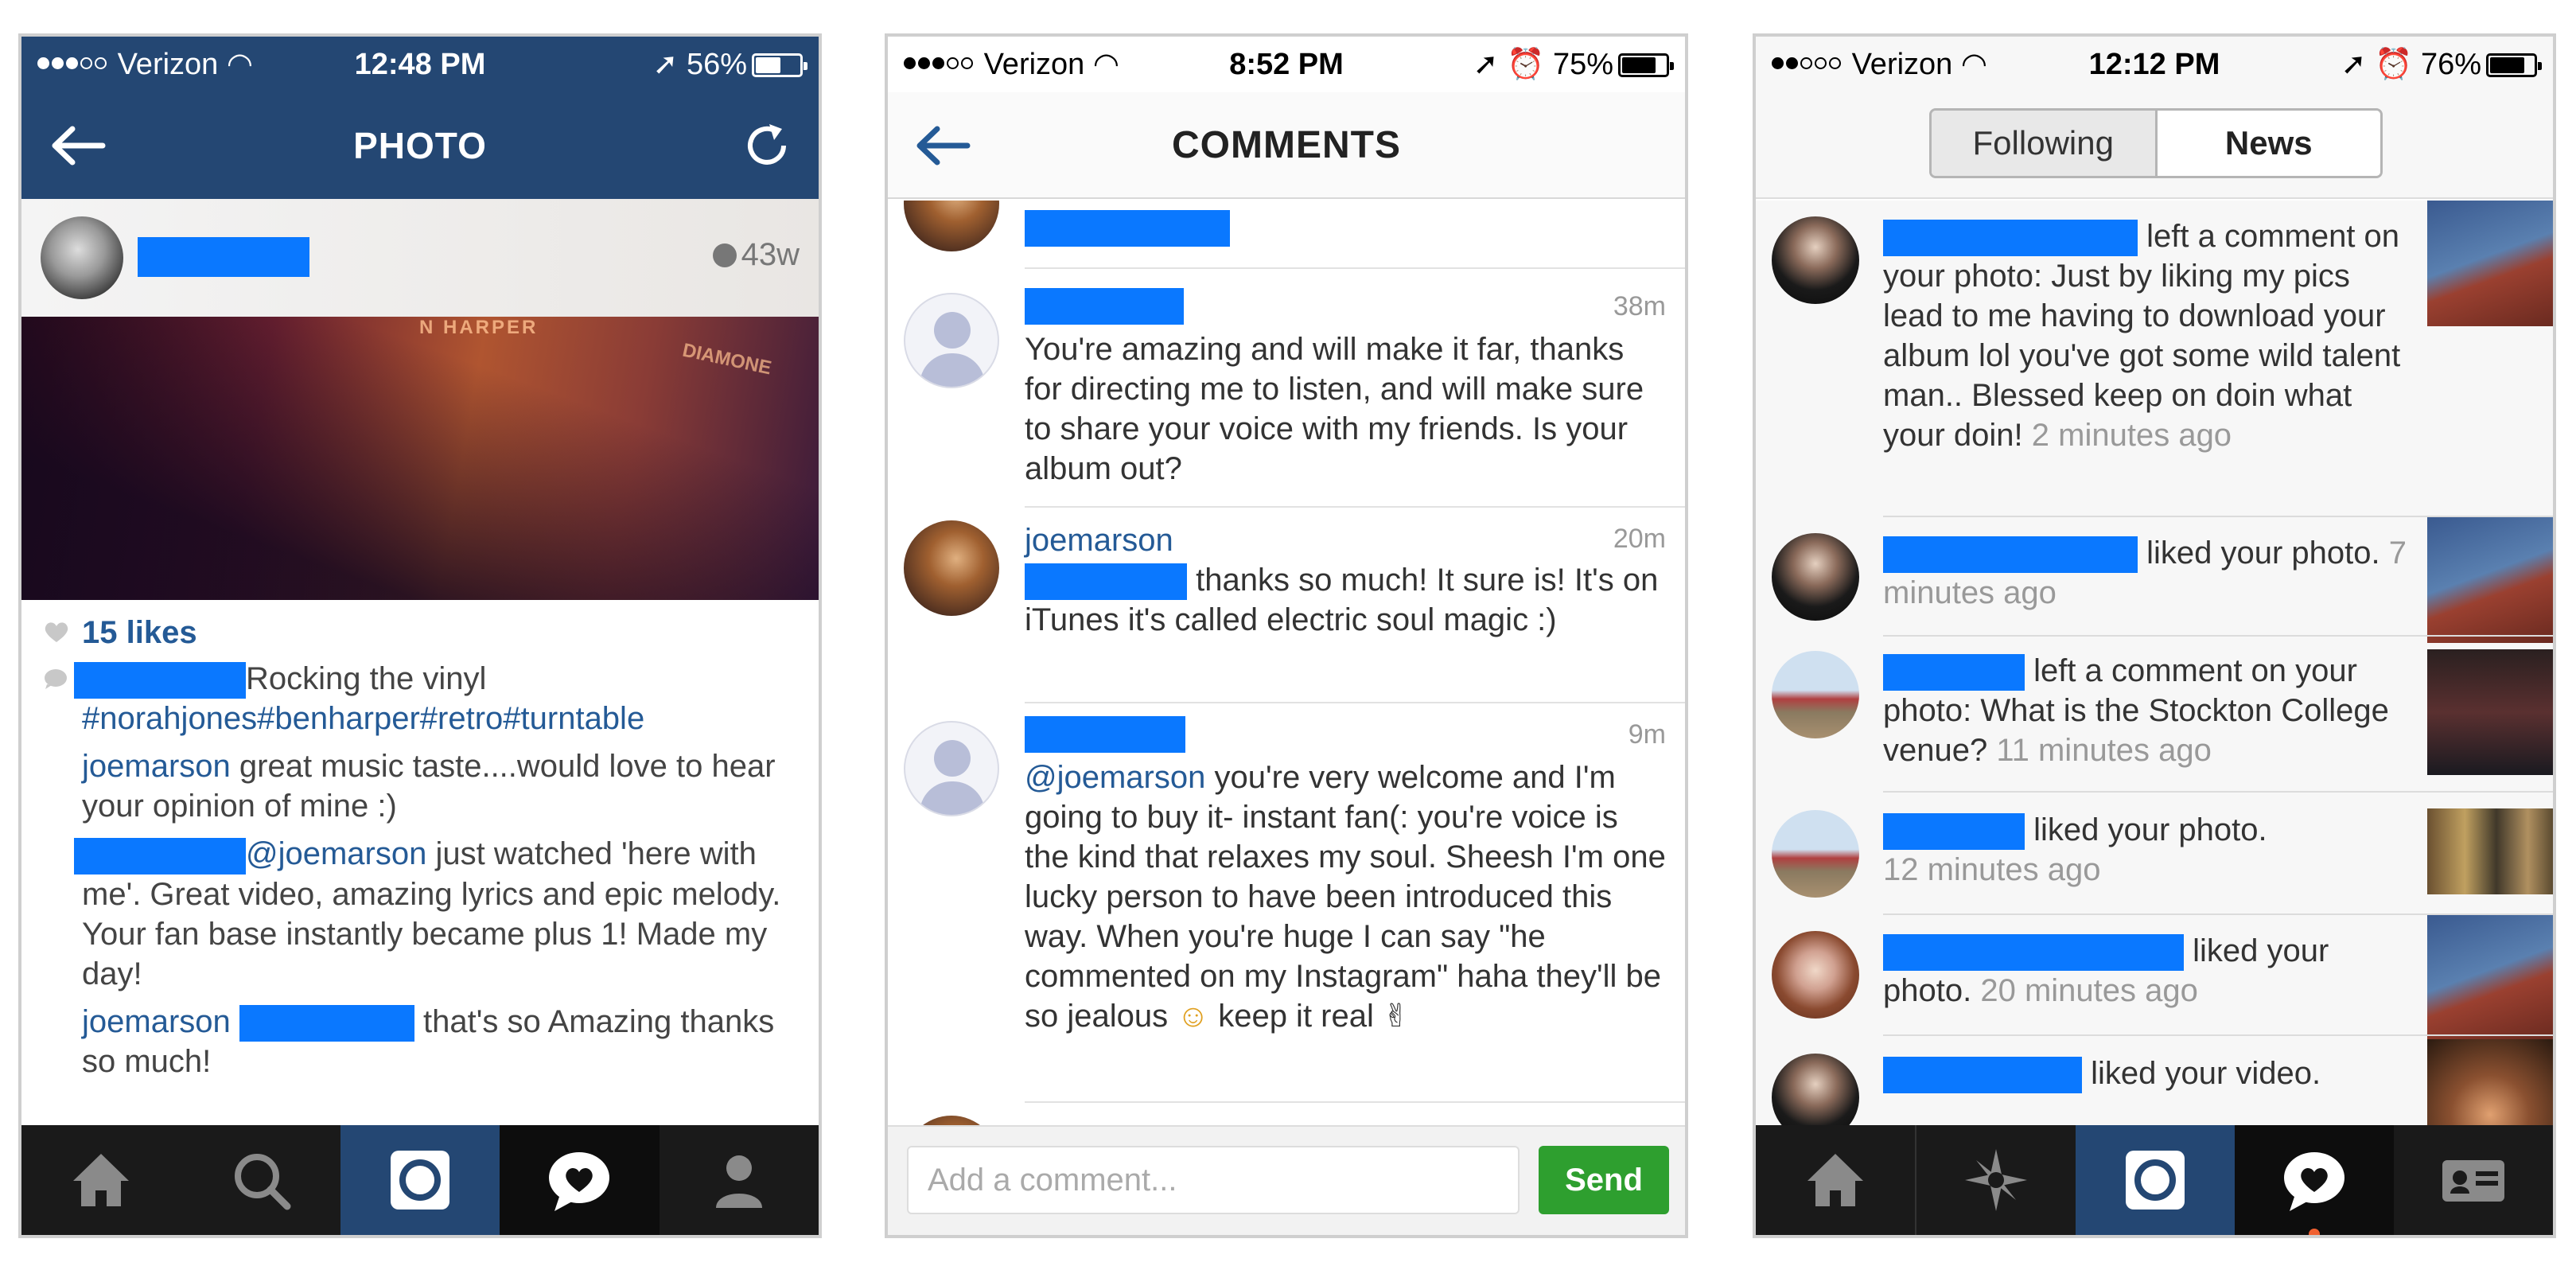 Image resolution: width=2576 pixels, height=1266 pixels. Describe the element at coordinates (2394, 64) in the screenshot. I see `alarm-icon: ⏰` at that location.